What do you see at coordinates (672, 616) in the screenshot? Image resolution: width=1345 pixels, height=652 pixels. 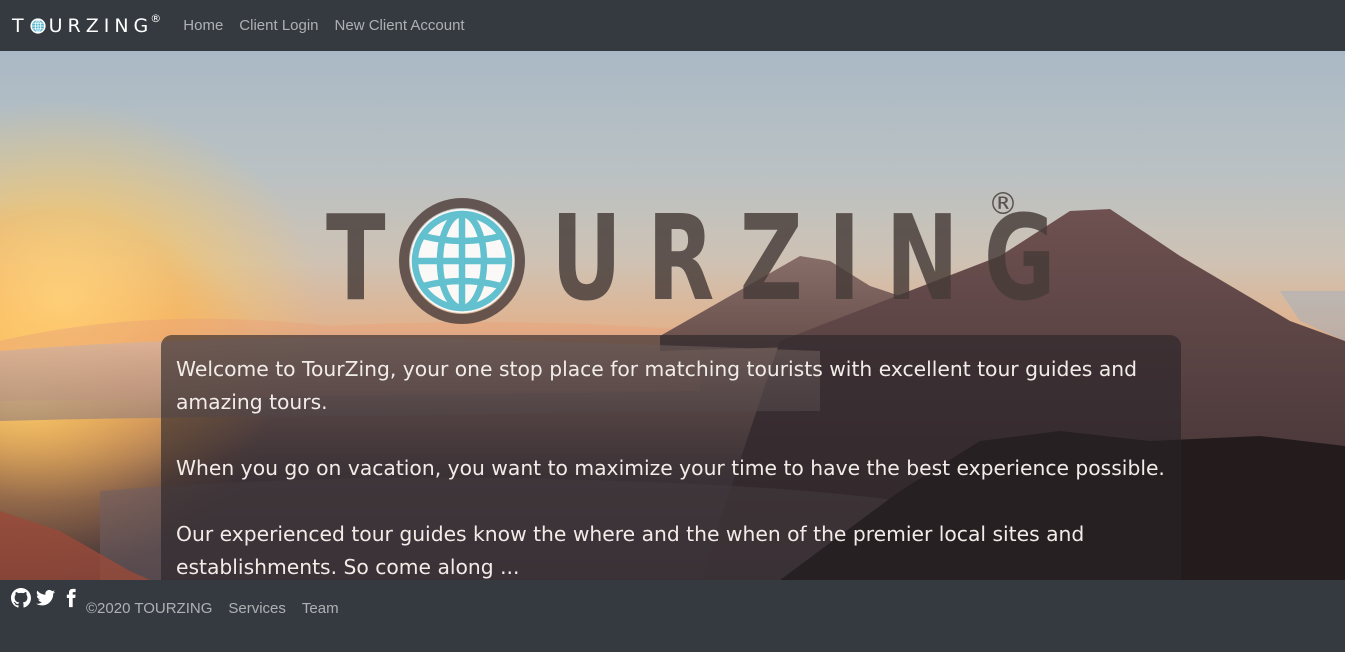 I see `footer: ©2020 TOURZING Services Team` at bounding box center [672, 616].